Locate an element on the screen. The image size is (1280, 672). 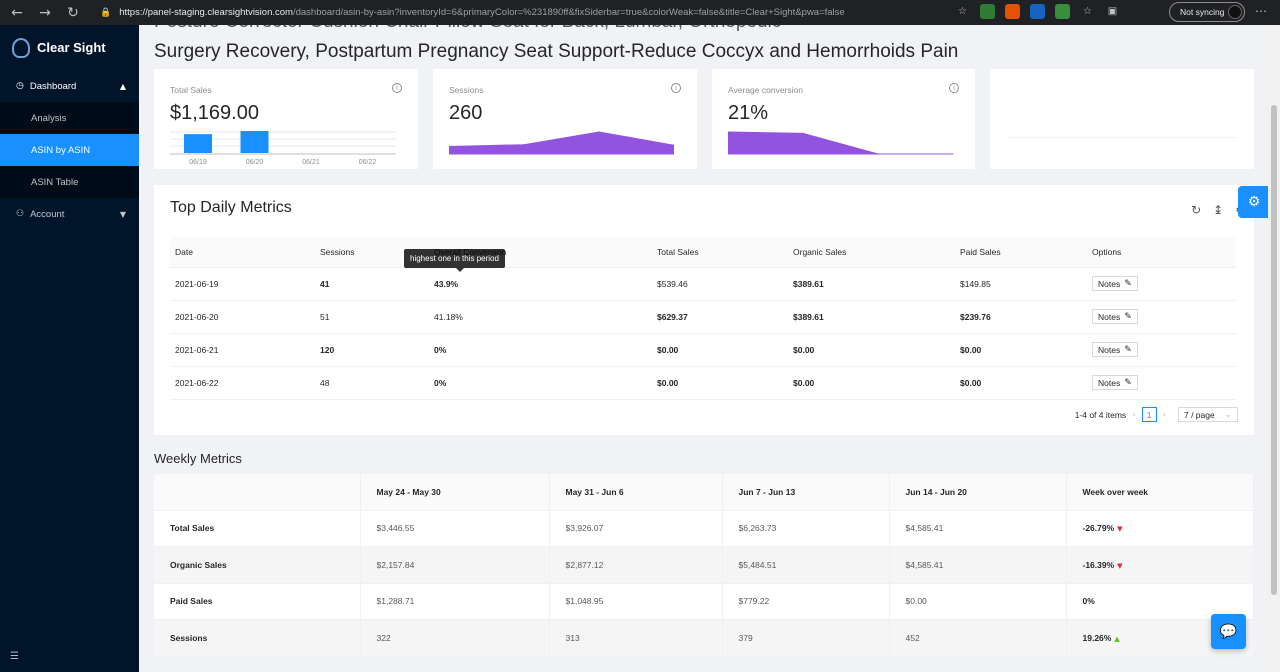
x-tick-label: 06/21 is located at coordinates (311, 162).